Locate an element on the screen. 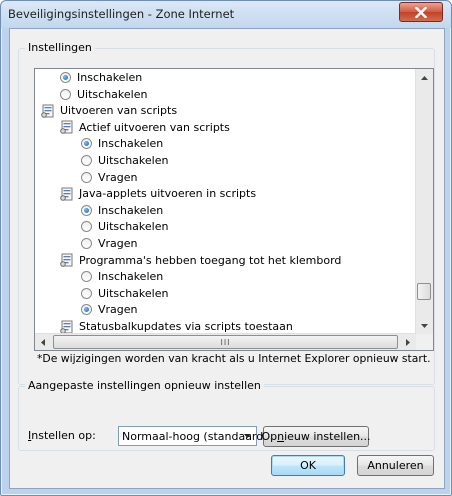  dropdown-arrow is located at coordinates (247, 436).